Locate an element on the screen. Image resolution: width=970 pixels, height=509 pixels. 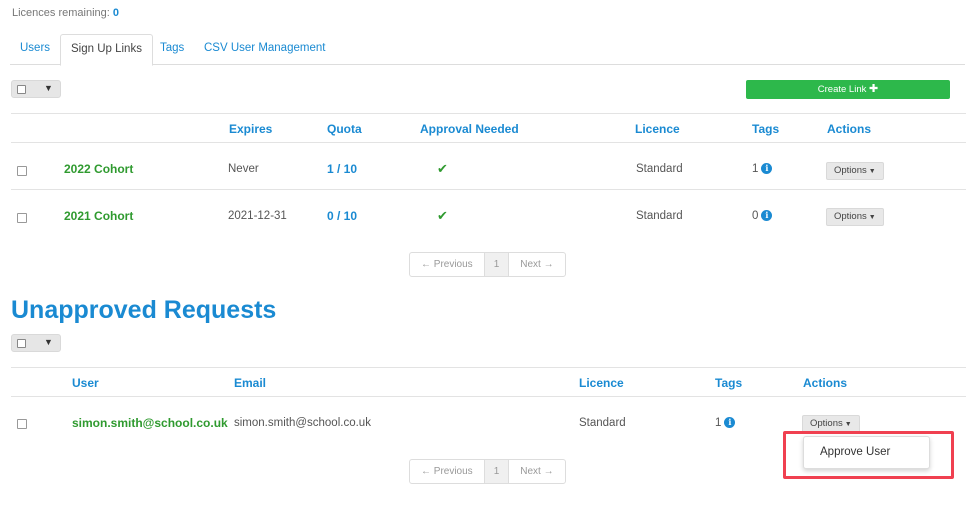
licences-label: Licences remaining: is located at coordinates (61, 13).